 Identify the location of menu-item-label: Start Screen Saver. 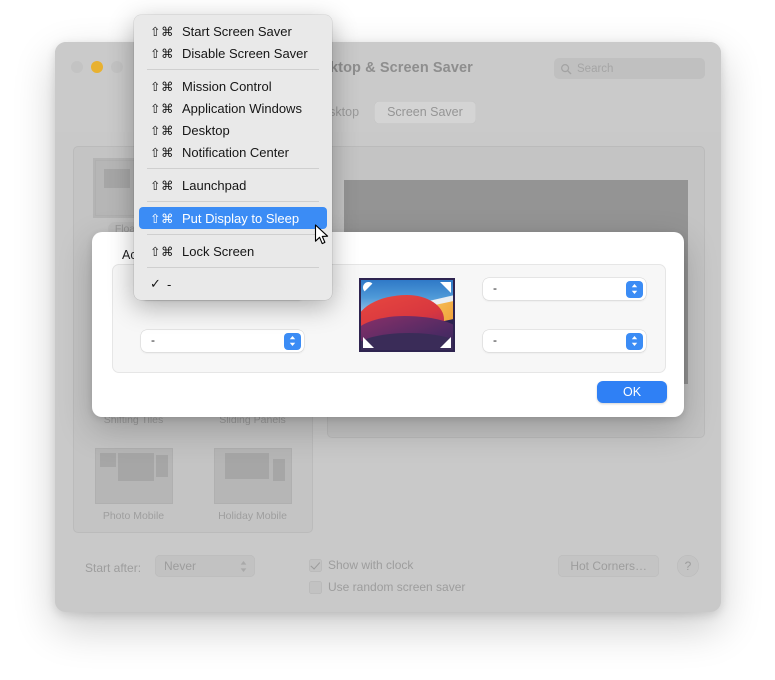
(237, 31).